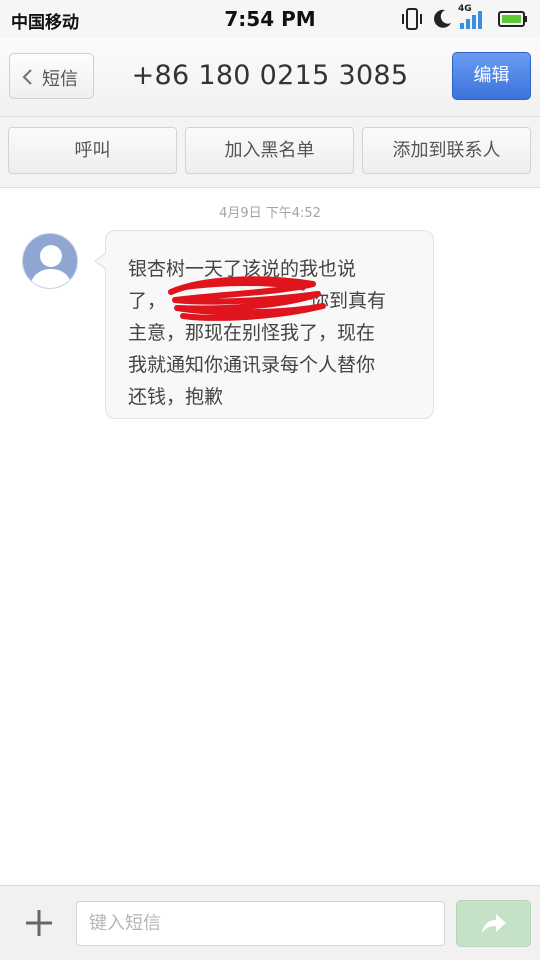 This screenshot has width=540, height=960. Describe the element at coordinates (39, 923) in the screenshot. I see `plus-icon` at that location.